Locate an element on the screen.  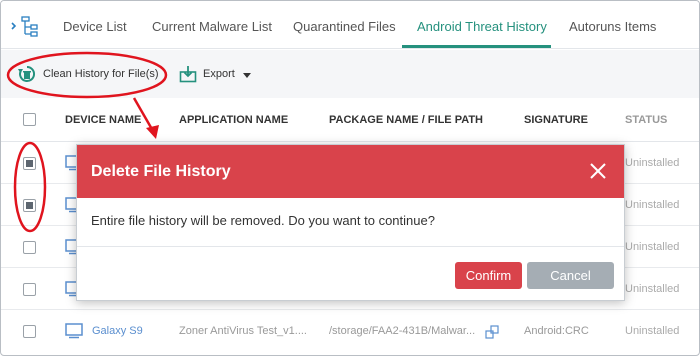
cancel-button: Cancel is located at coordinates (570, 275).